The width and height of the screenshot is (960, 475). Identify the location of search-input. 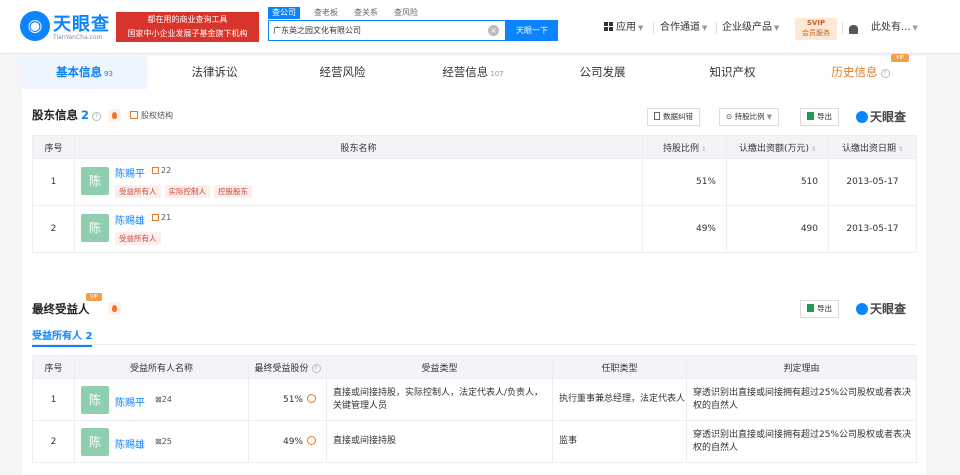
(378, 30).